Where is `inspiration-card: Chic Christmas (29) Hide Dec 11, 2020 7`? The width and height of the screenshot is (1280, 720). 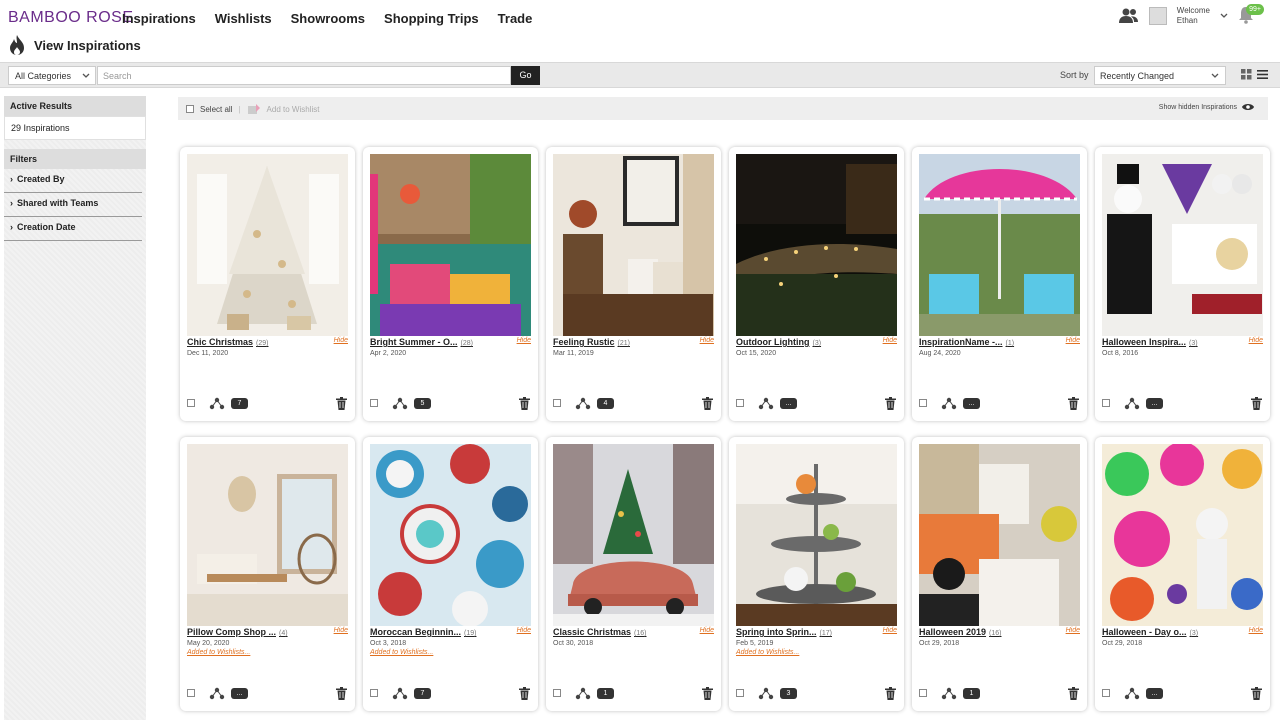 inspiration-card: Chic Christmas (29) Hide Dec 11, 2020 7 is located at coordinates (267, 284).